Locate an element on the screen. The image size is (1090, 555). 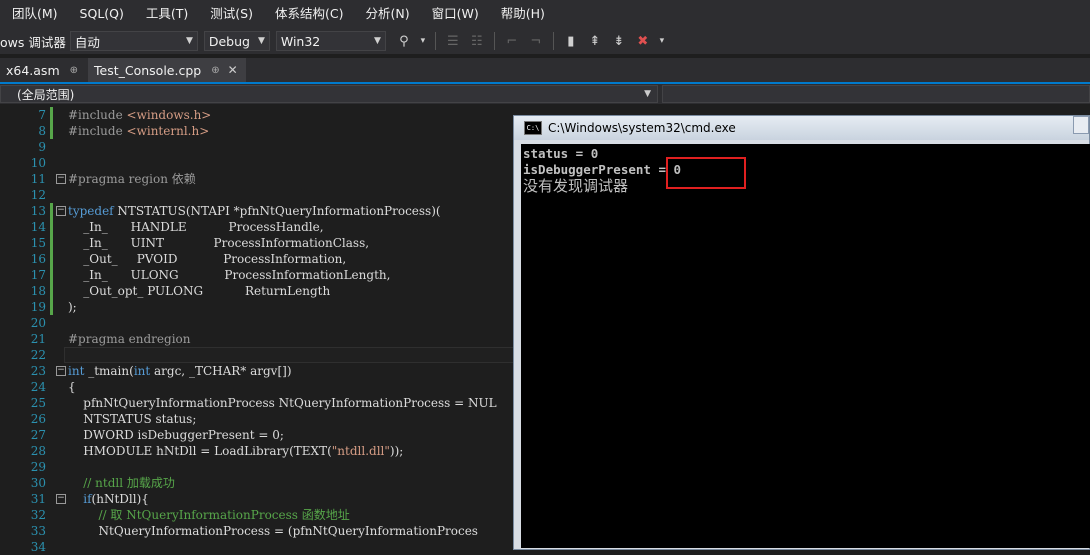
code-text: DWORD isDebuggerPresent = 0; is located at coordinates (176, 435).